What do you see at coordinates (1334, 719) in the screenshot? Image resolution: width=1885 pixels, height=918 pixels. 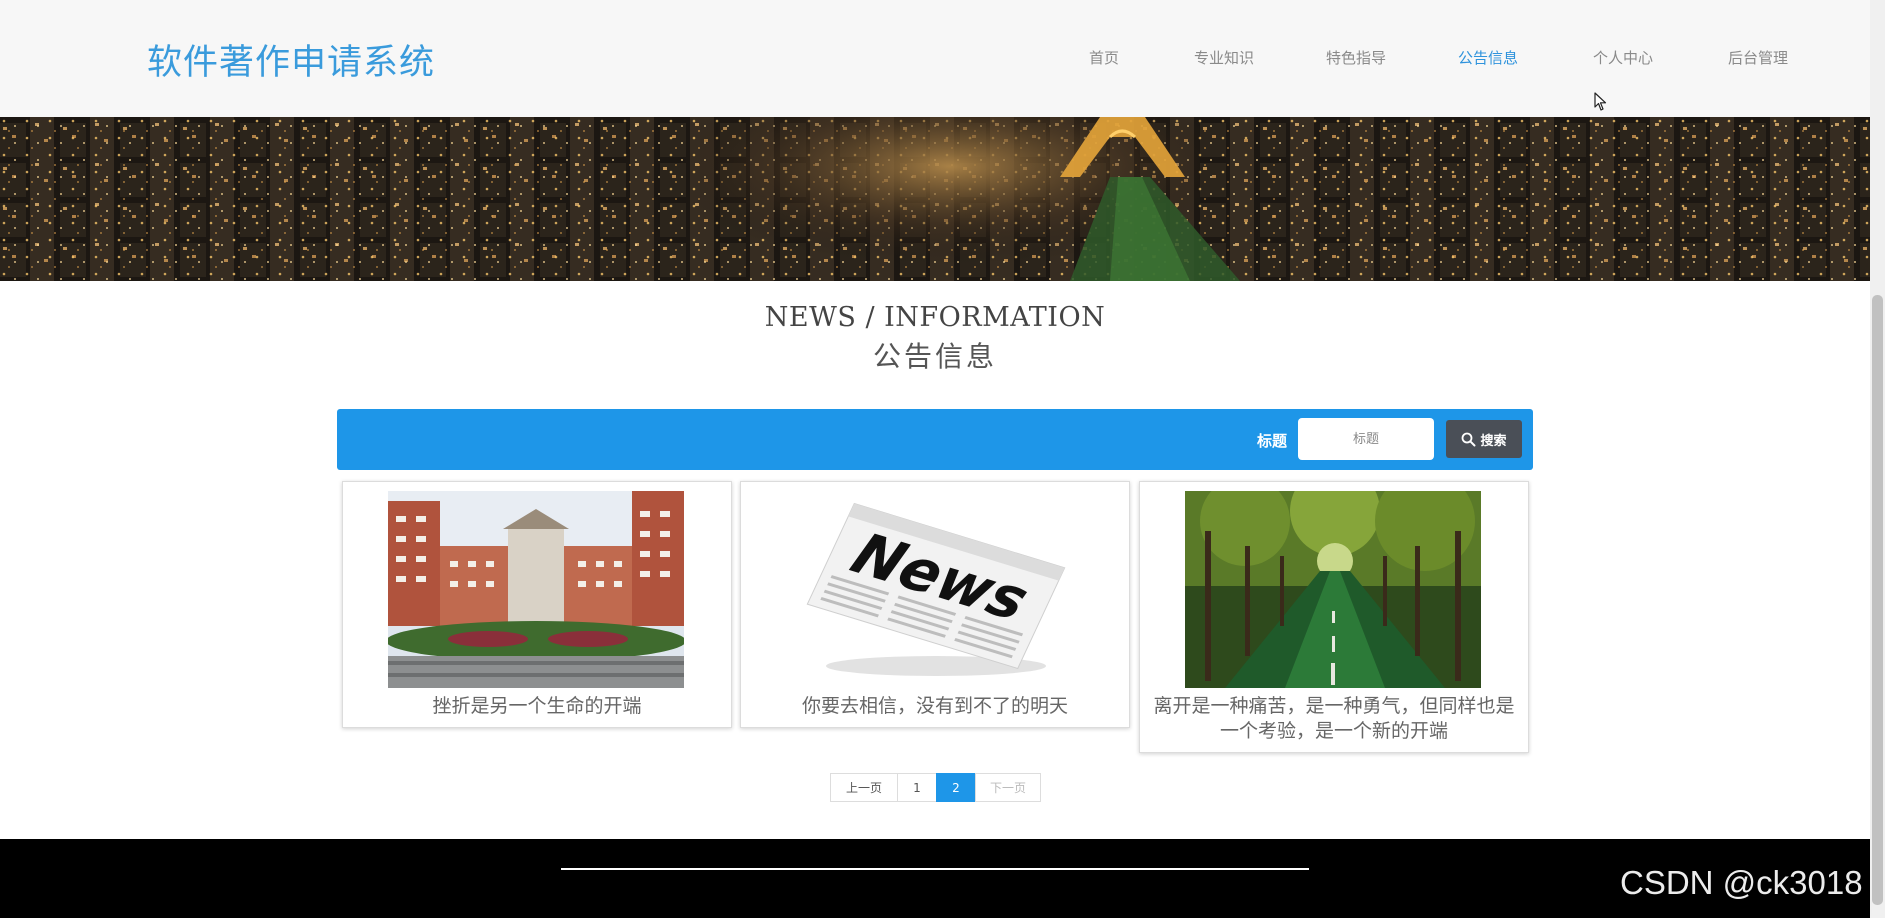 I see `news-card-title: 离开是一种痛苦，是一种勇气，但同样也是一个考验，是一个新的开端` at bounding box center [1334, 719].